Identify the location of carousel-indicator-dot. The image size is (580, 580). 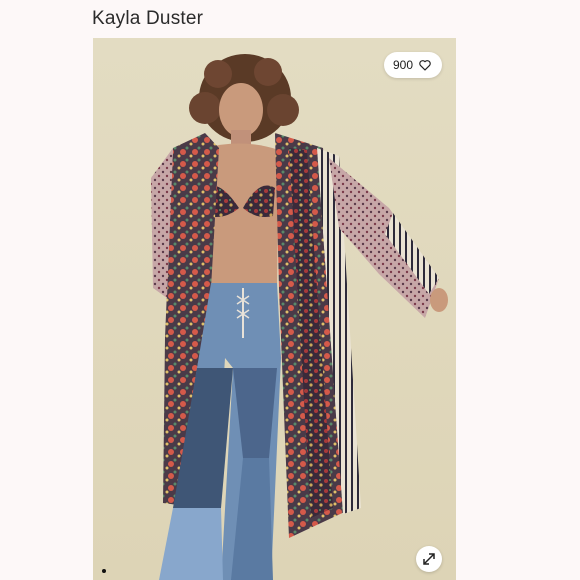
(104, 571).